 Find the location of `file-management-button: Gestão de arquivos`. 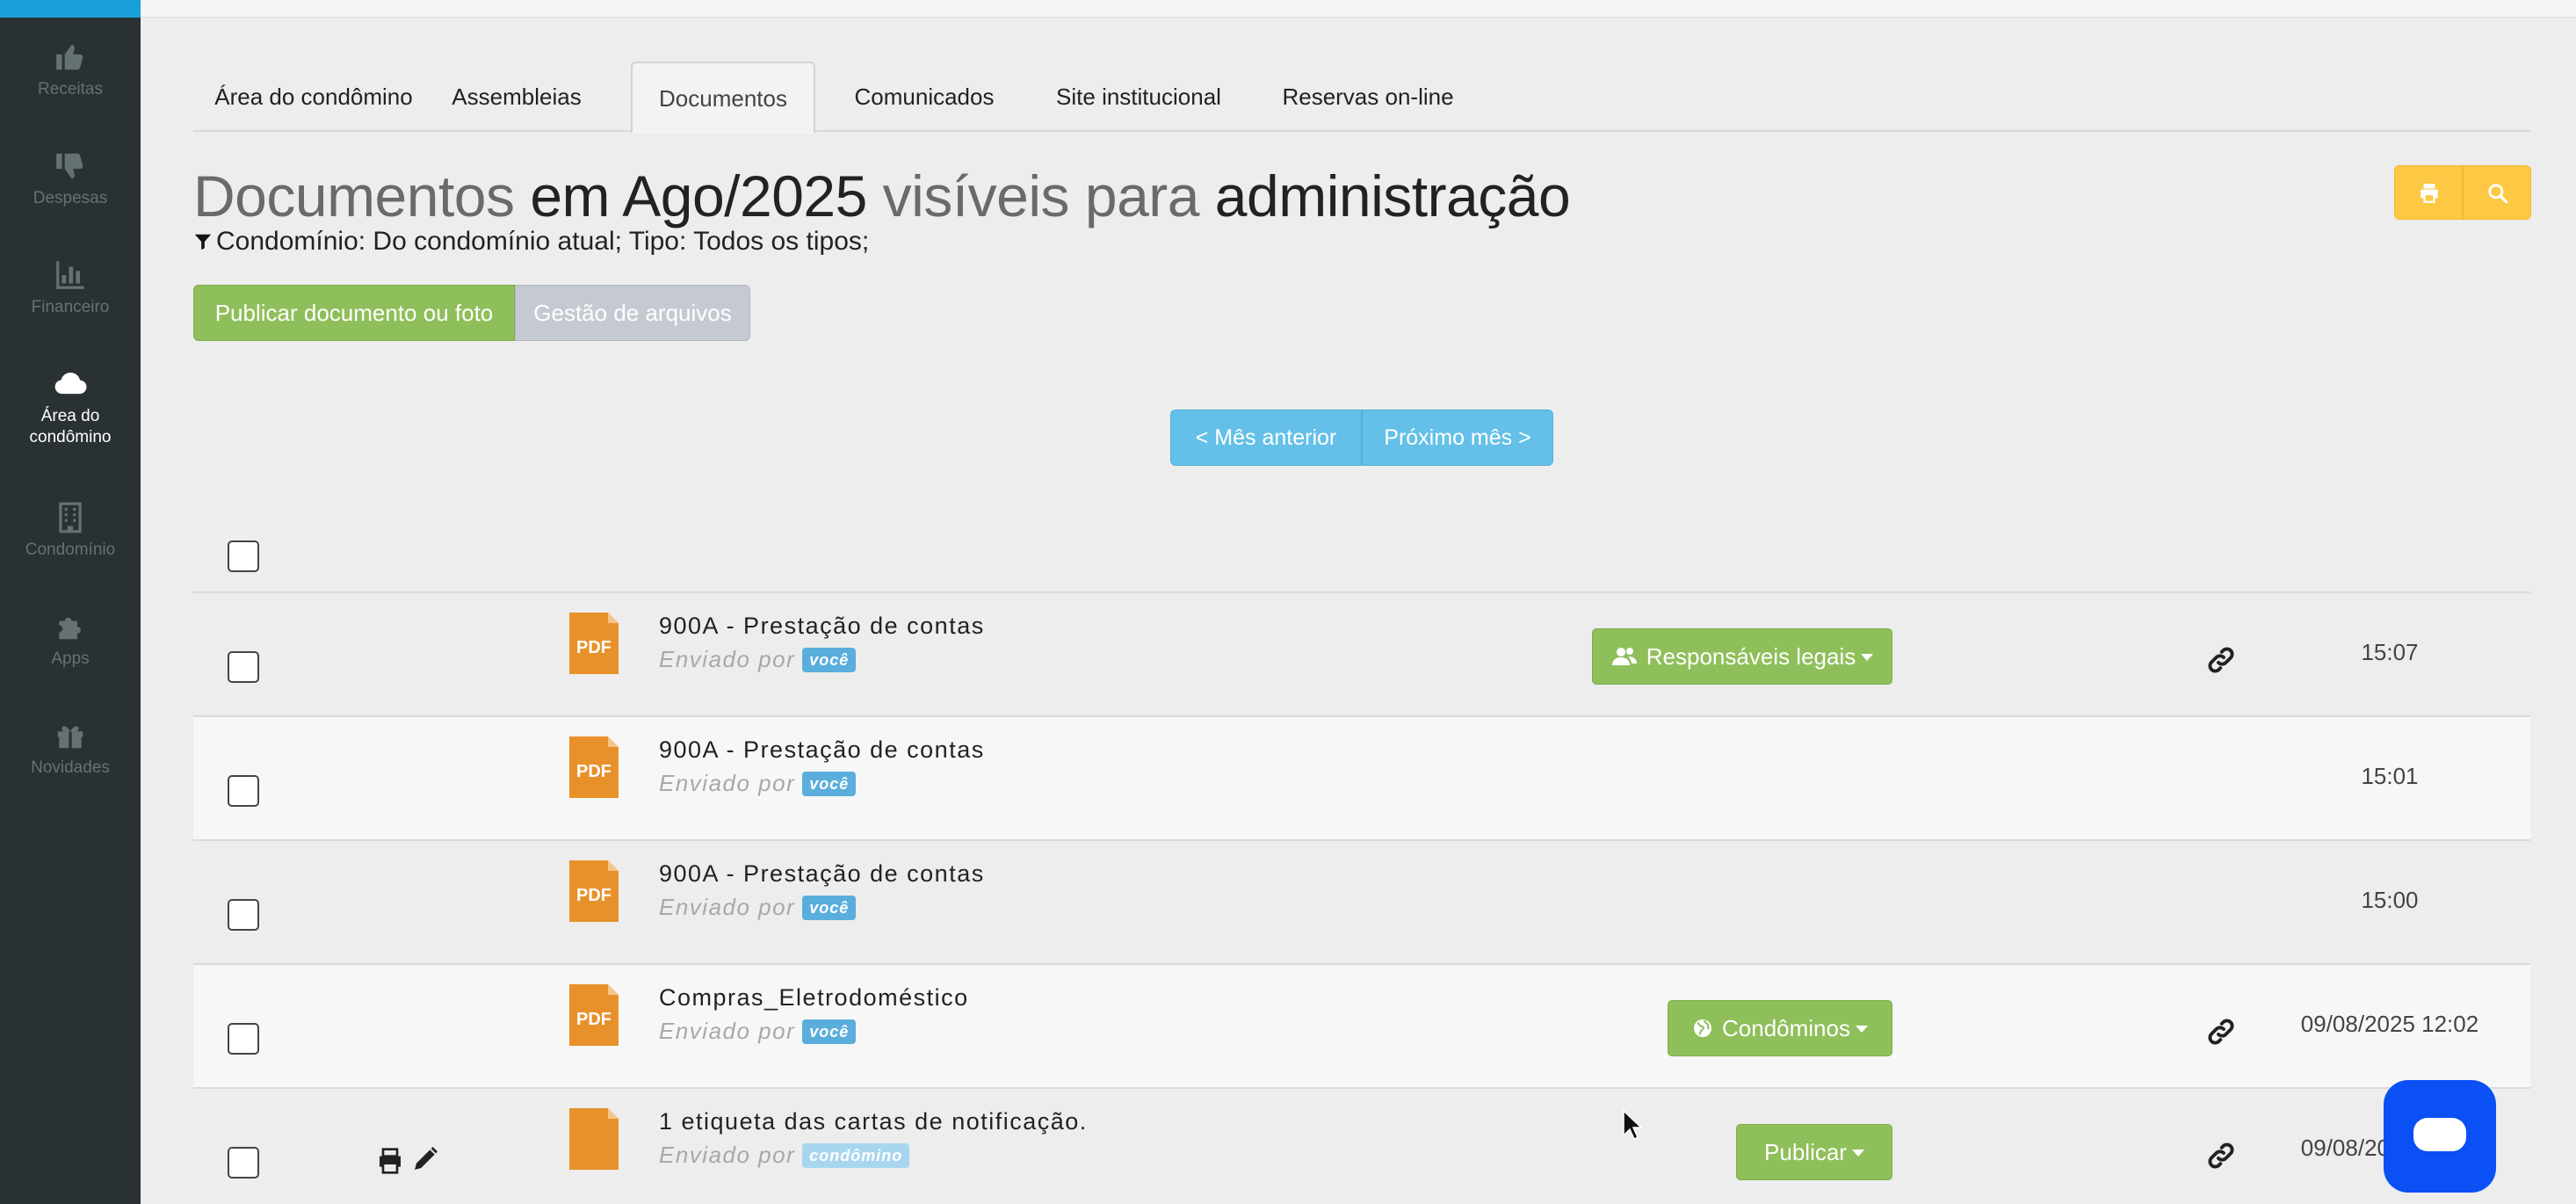

file-management-button: Gestão de arquivos is located at coordinates (632, 313).